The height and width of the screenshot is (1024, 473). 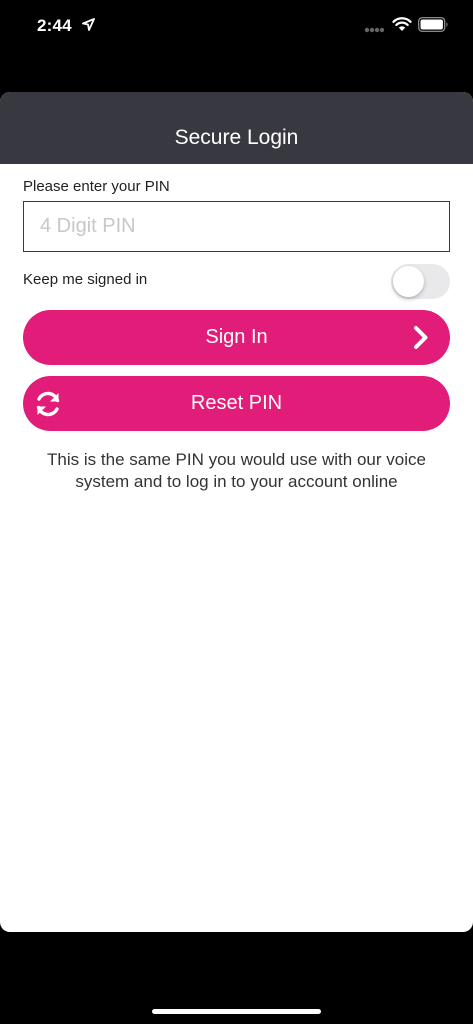 What do you see at coordinates (402, 24) in the screenshot?
I see `wifi-icon` at bounding box center [402, 24].